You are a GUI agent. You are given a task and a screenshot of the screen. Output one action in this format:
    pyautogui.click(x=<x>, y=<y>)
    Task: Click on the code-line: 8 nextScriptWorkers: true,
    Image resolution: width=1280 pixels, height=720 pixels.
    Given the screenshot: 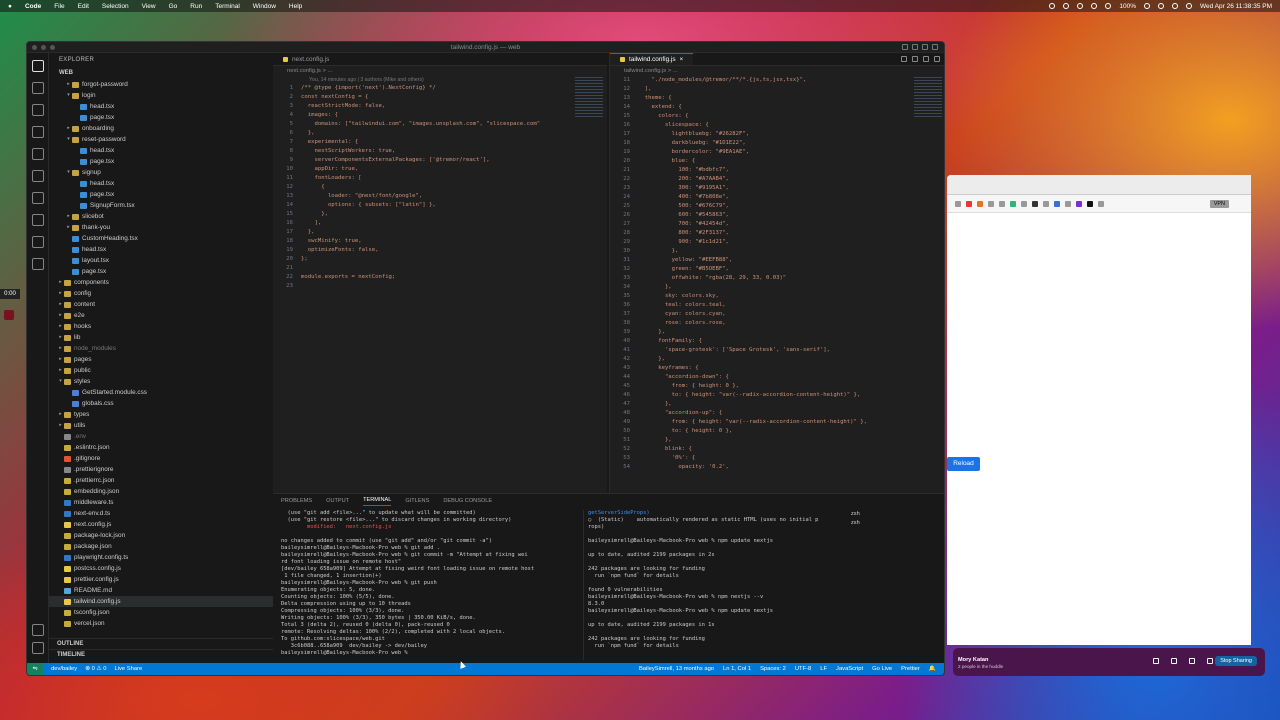 What is the action you would take?
    pyautogui.click(x=440, y=151)
    